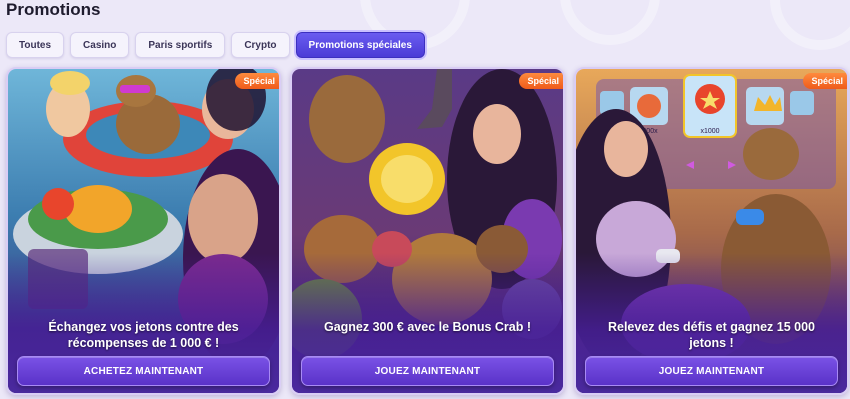 The image size is (850, 399). I want to click on tab-special-promotions: Promotions spéciales, so click(360, 45).